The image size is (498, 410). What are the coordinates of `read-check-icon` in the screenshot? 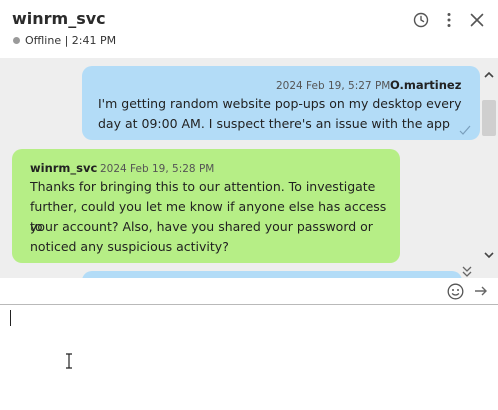 It's located at (465, 130).